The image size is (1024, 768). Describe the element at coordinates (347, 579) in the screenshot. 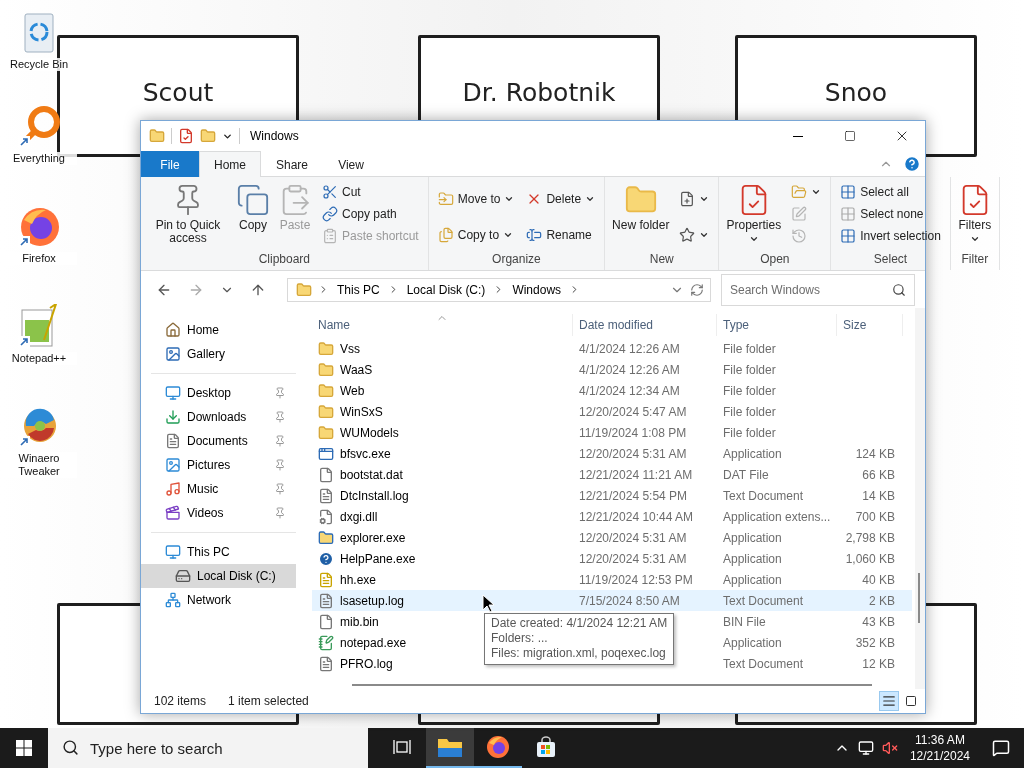

I see `file-name: hh.exe` at that location.